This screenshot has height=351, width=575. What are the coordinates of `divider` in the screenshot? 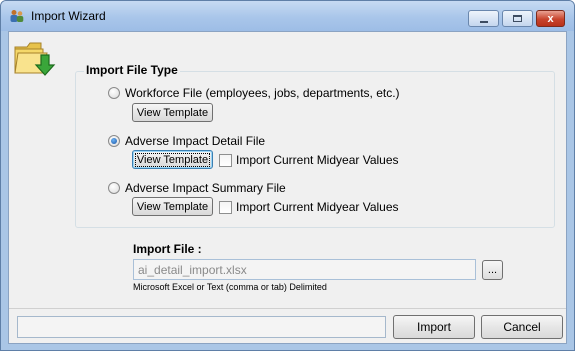 It's located at (287, 308).